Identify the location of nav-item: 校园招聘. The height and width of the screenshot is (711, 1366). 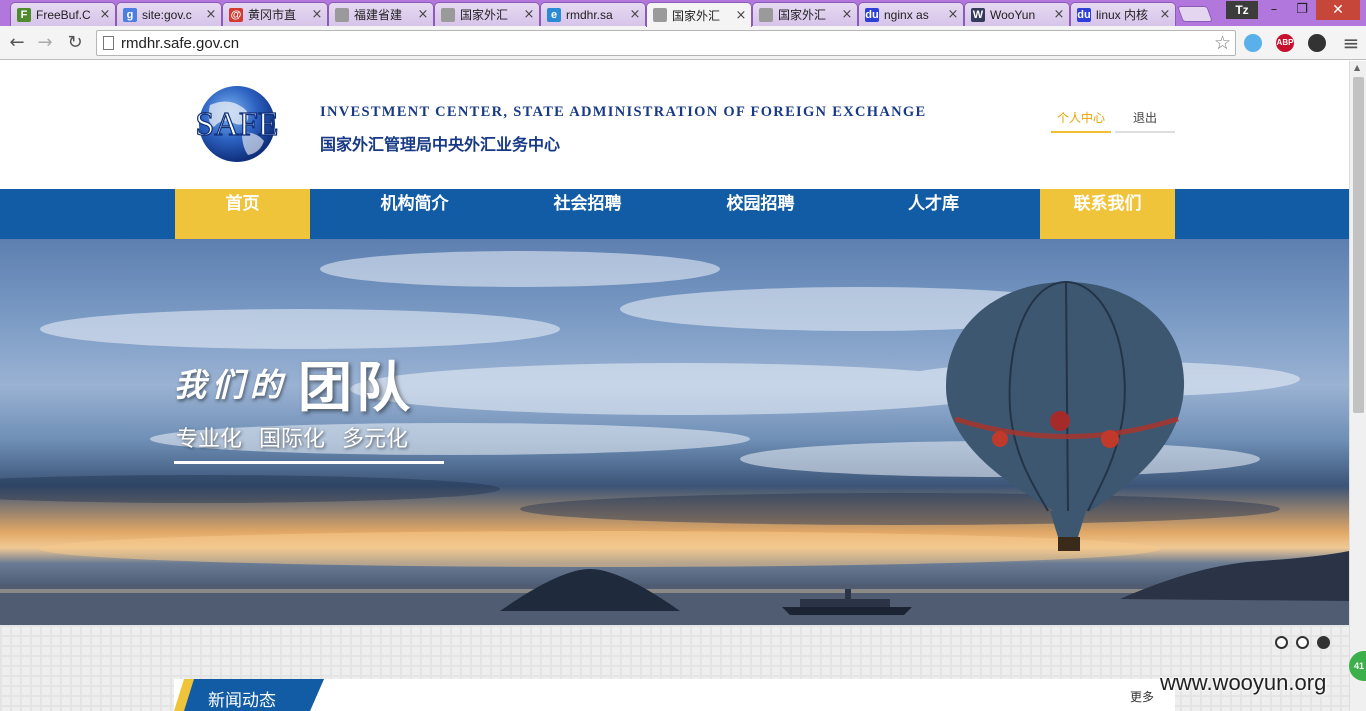
(760, 214).